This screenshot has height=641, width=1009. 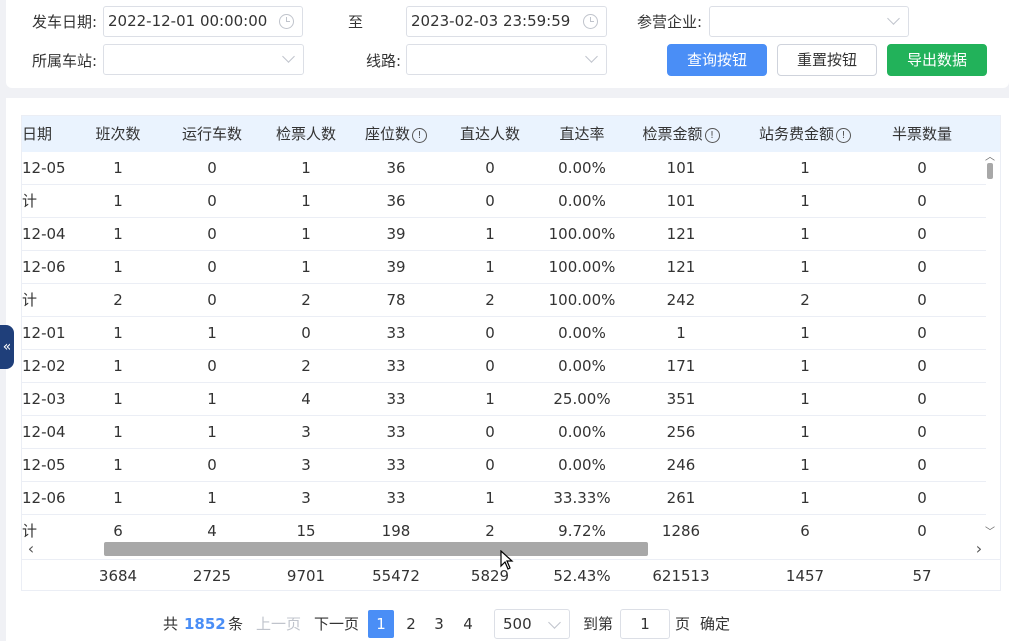 What do you see at coordinates (490, 300) in the screenshot?
I see `cell-direct-passengers: 2` at bounding box center [490, 300].